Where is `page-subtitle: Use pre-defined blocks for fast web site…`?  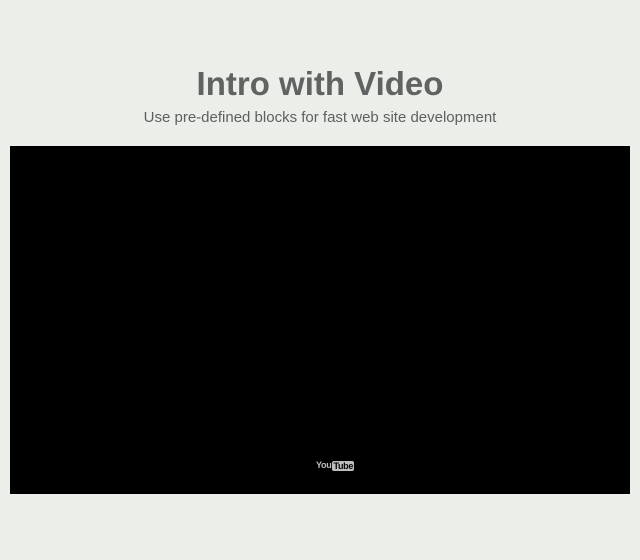 page-subtitle: Use pre-defined blocks for fast web site… is located at coordinates (320, 117).